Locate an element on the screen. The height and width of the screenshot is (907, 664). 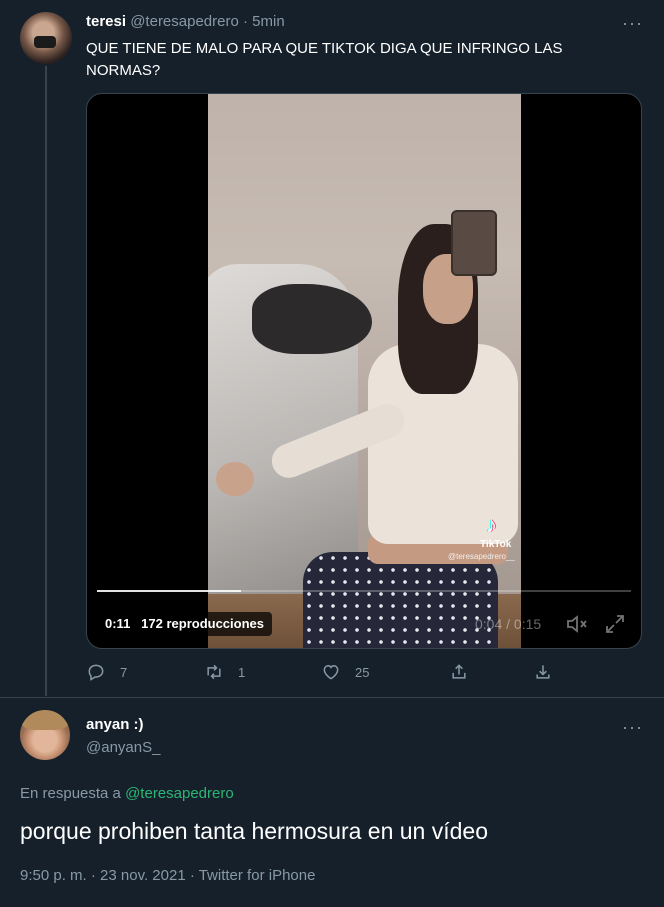
tiktok-watermark: TikTok is located at coordinates (496, 544).